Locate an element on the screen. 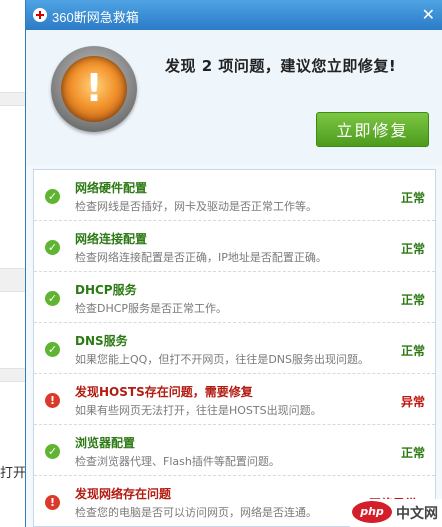  background-text: 打开 is located at coordinates (13, 473).